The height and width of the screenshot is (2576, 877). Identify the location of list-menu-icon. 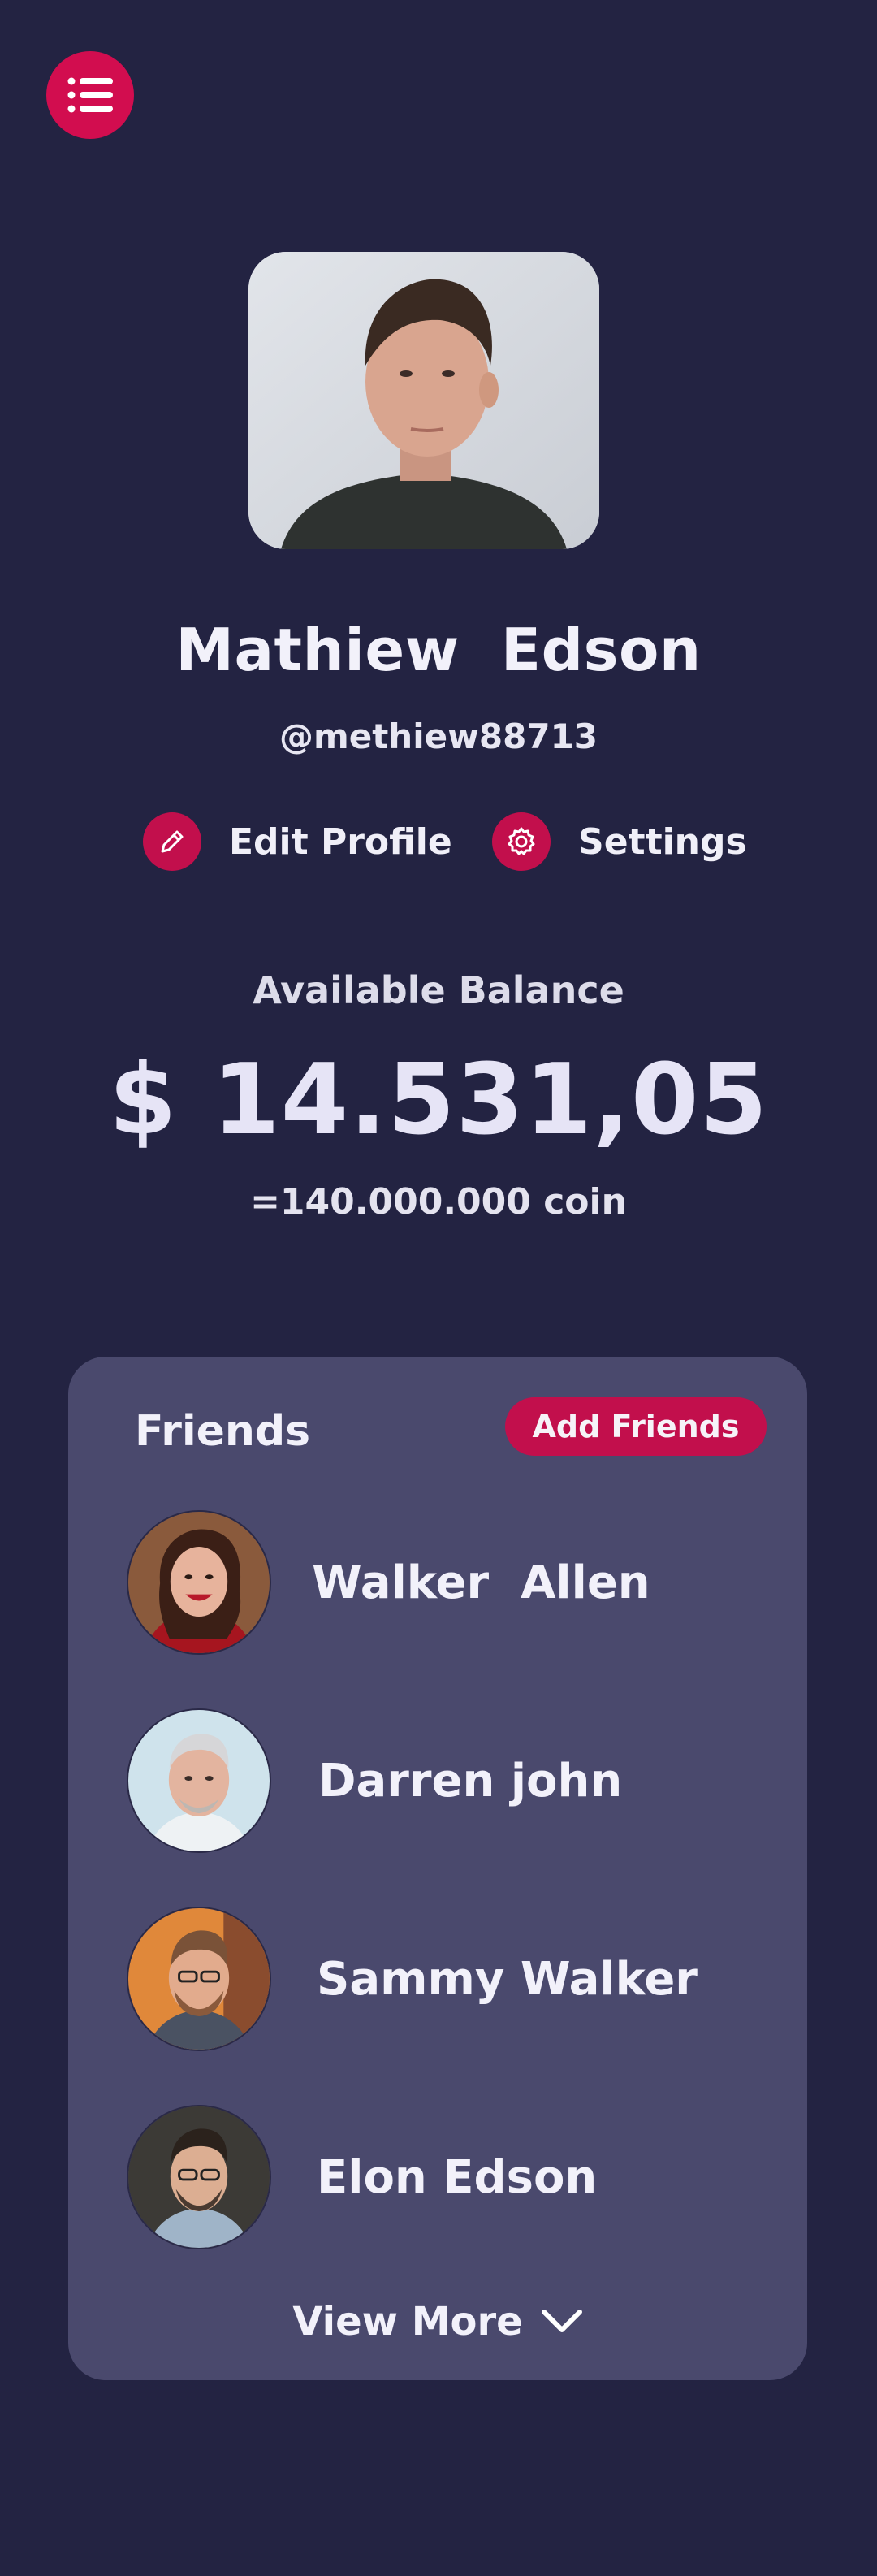
(90, 95).